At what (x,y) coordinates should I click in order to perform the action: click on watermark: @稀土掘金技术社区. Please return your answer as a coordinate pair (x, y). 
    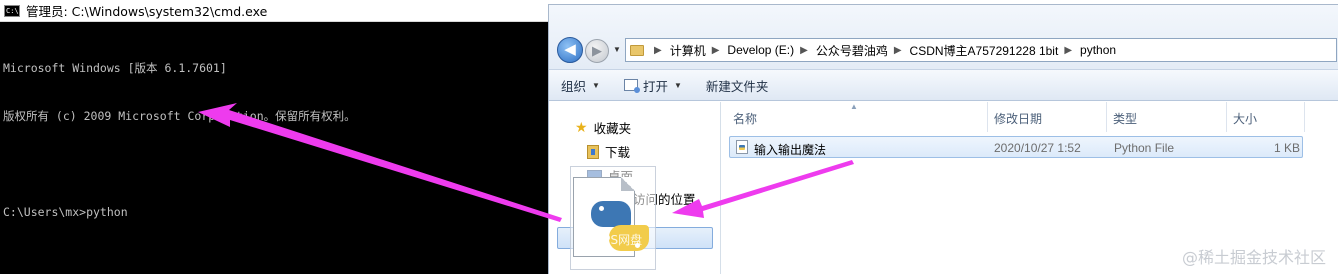
    Looking at the image, I should click on (1253, 257).